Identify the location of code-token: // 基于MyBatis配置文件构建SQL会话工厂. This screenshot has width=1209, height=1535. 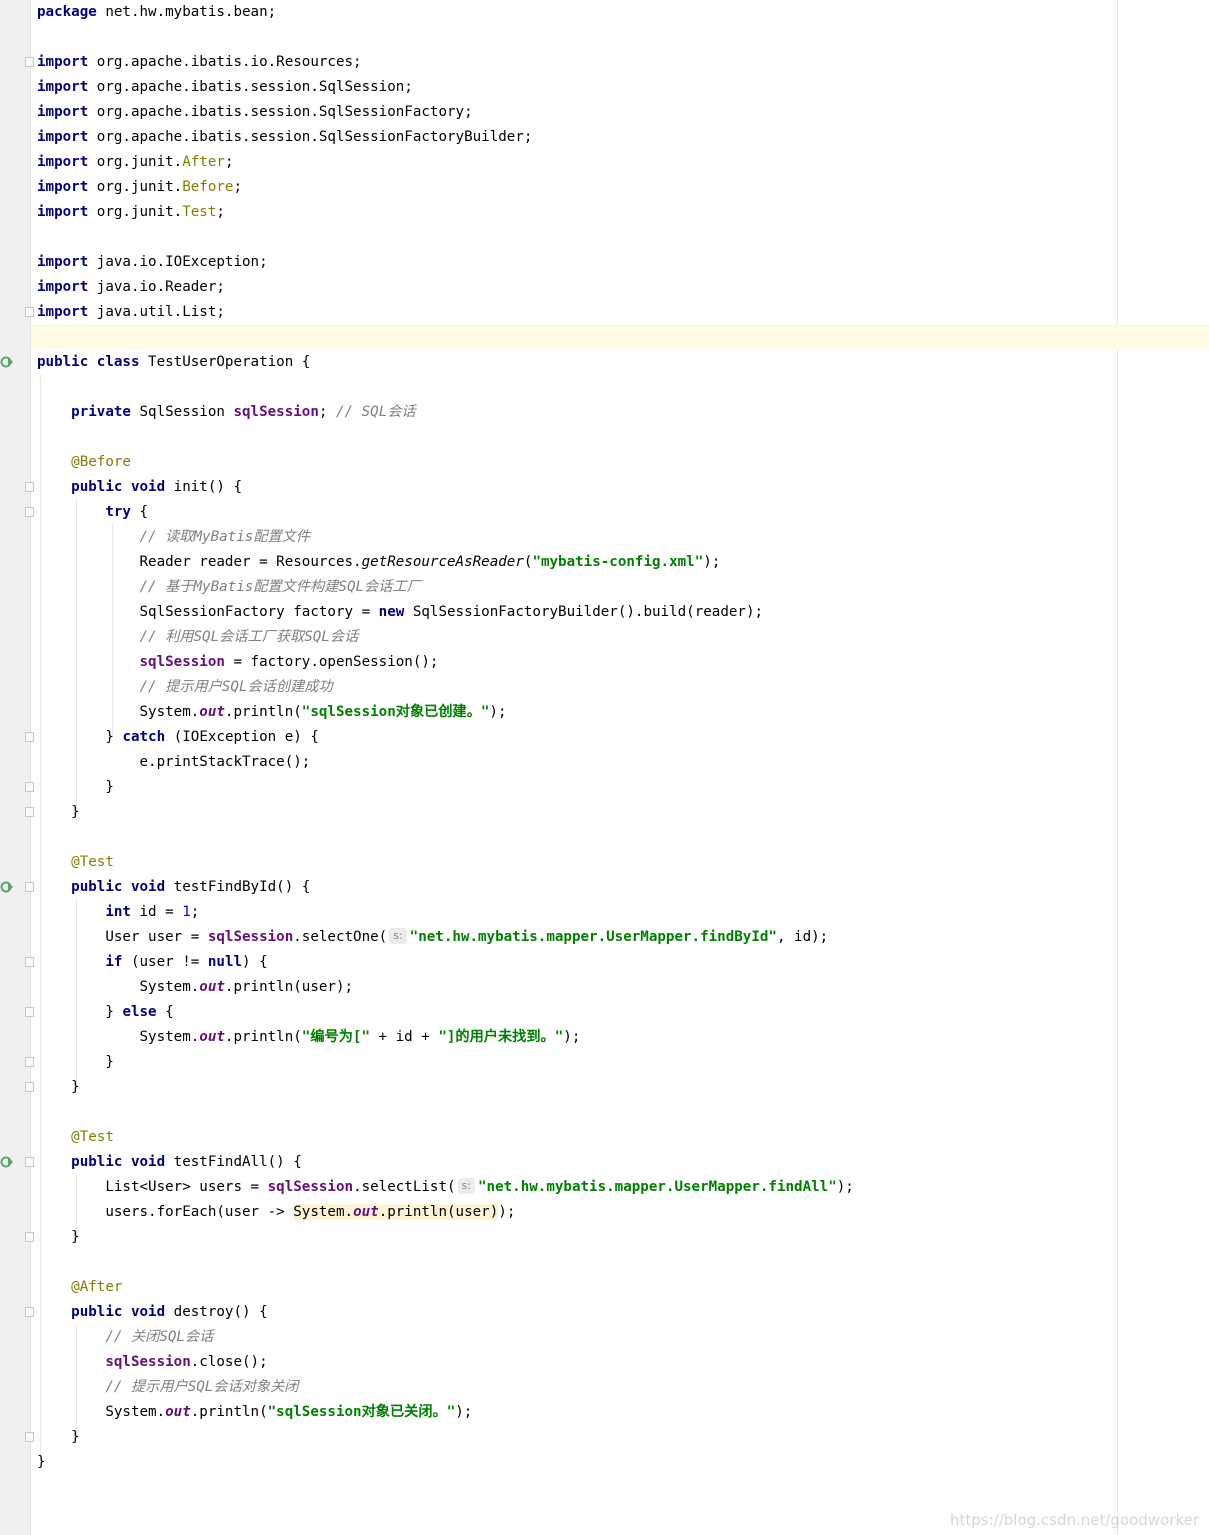
(280, 587).